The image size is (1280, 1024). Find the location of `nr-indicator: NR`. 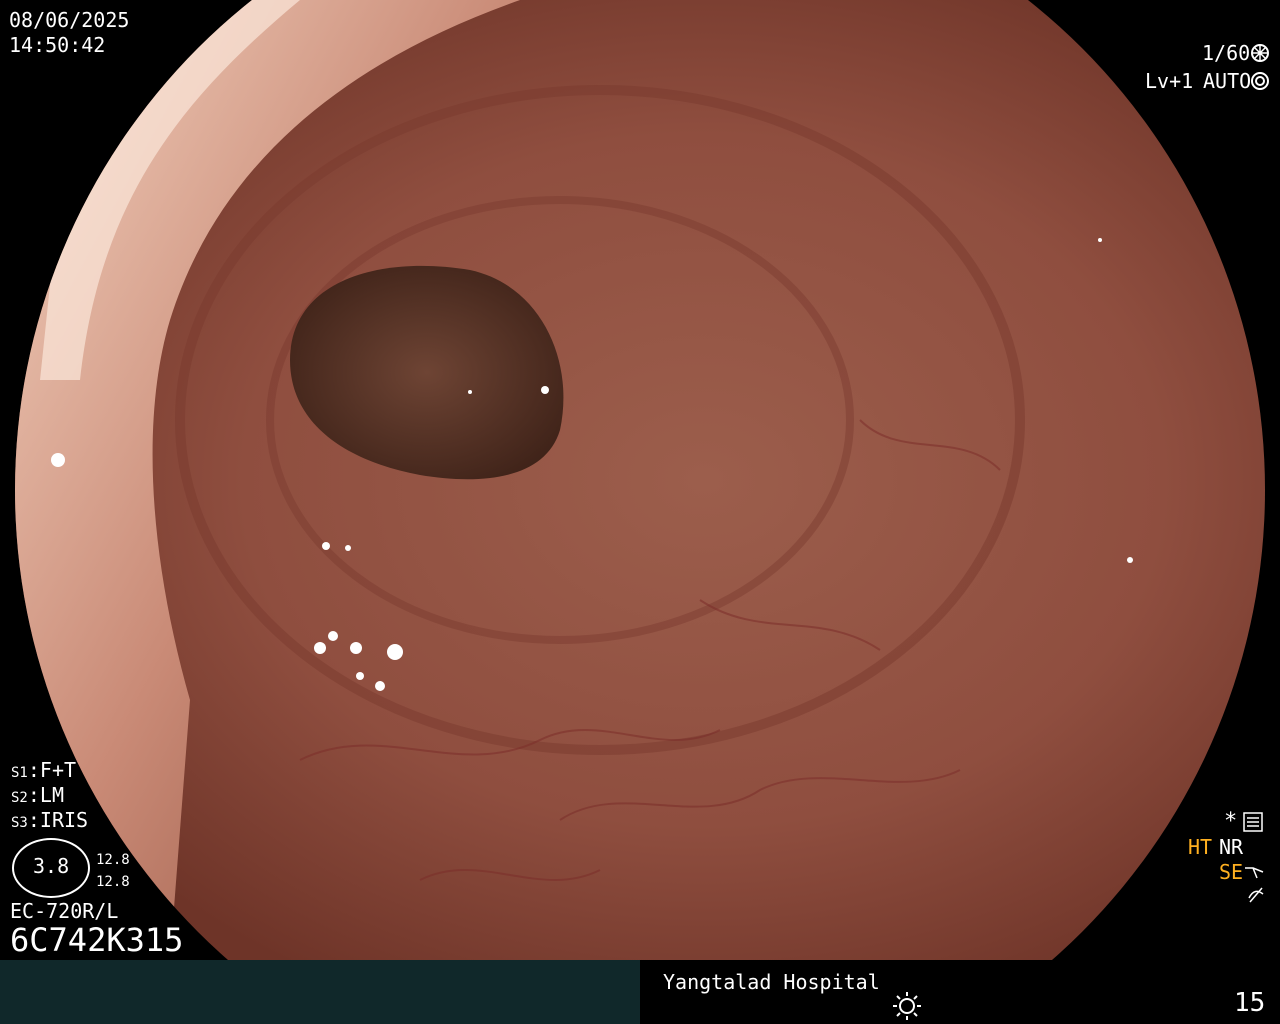

nr-indicator: NR is located at coordinates (1231, 847).